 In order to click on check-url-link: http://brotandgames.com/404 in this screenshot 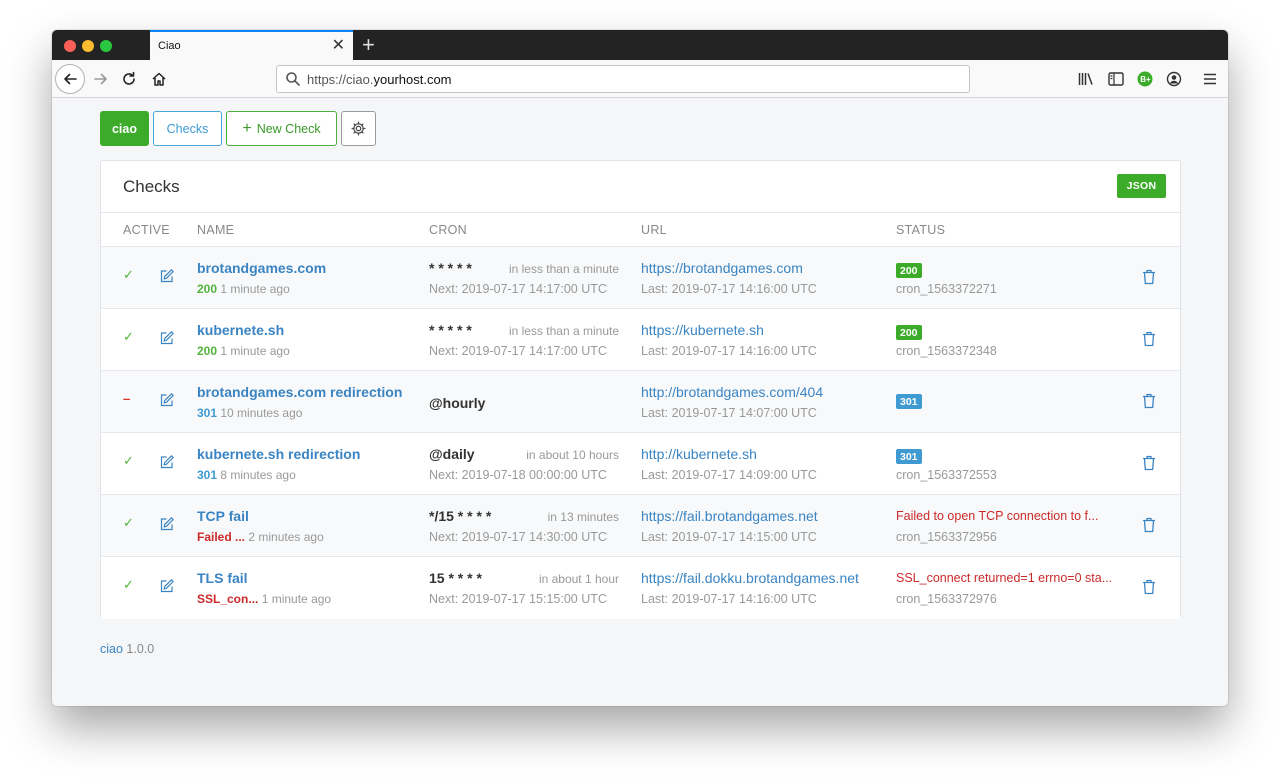, I will do `click(732, 392)`.